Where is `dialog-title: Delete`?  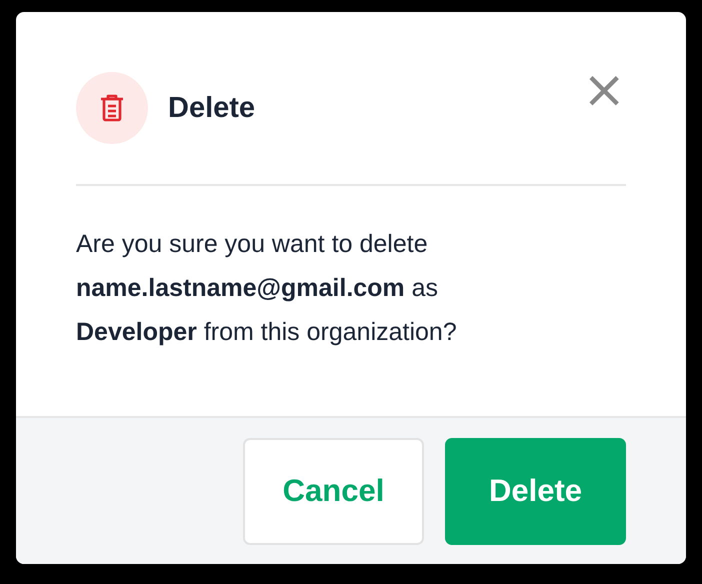
dialog-title: Delete is located at coordinates (212, 108).